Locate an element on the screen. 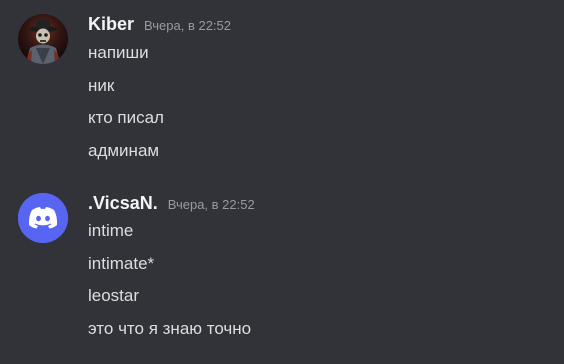 This screenshot has height=364, width=564. discord-logo-icon is located at coordinates (43, 218).